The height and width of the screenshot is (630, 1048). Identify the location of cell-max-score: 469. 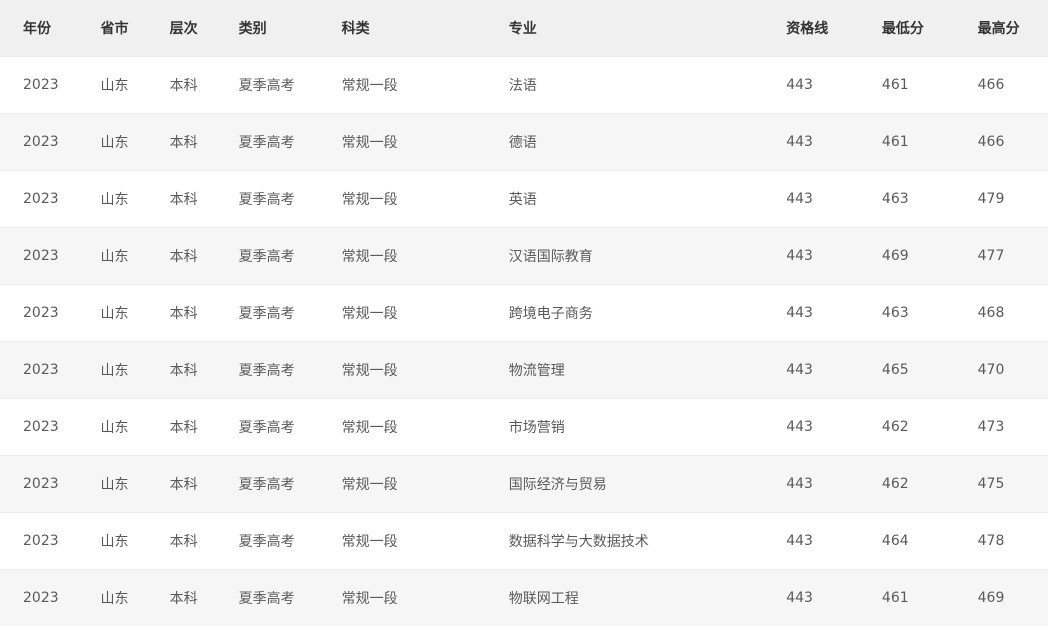
(1001, 597).